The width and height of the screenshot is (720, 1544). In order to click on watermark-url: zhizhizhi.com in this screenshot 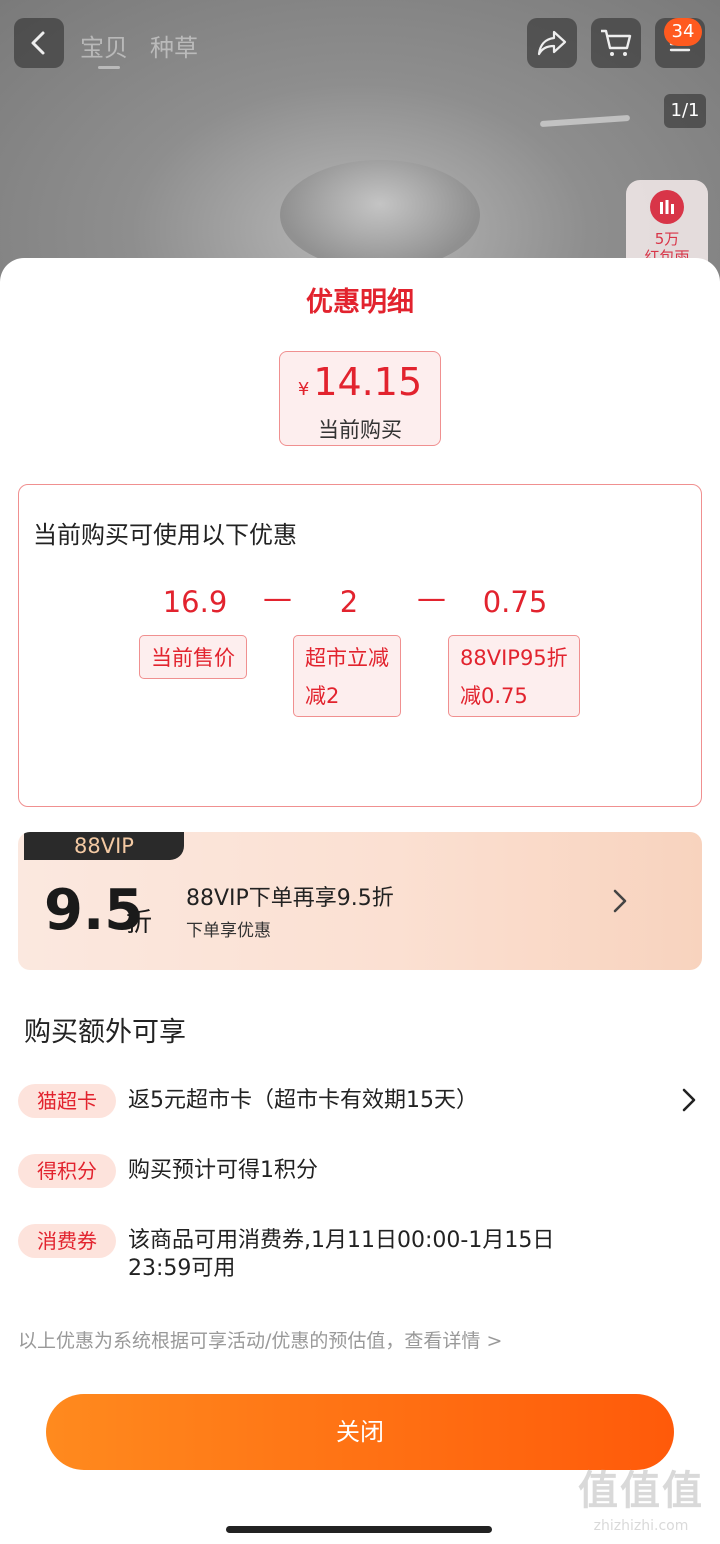, I will do `click(641, 1526)`.